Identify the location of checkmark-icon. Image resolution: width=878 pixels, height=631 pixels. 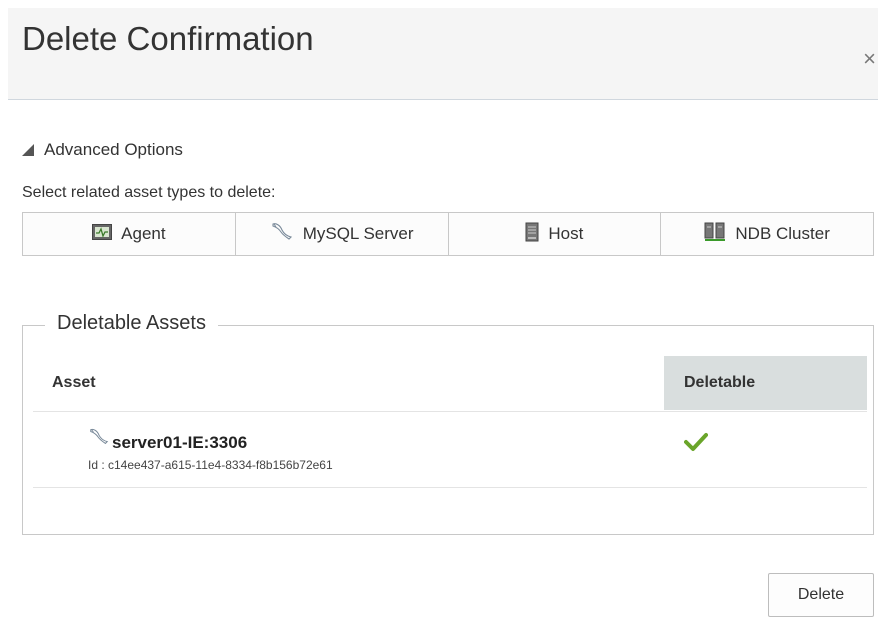
(696, 444).